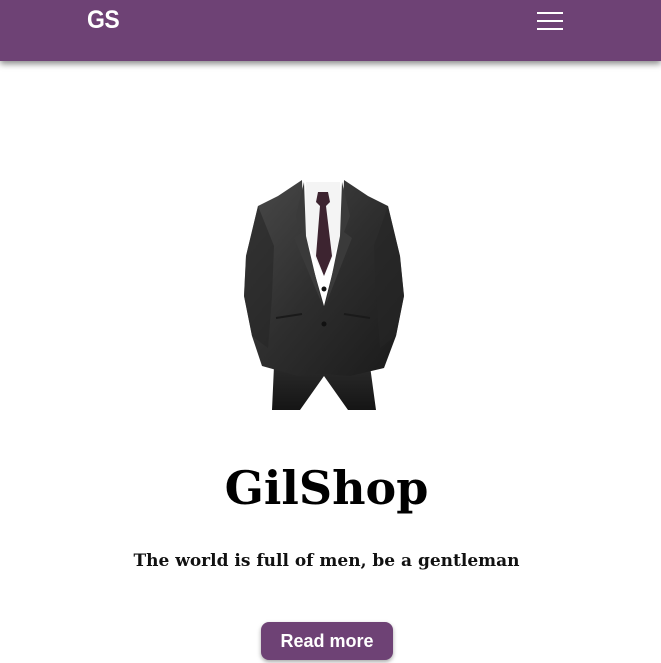 The width and height of the screenshot is (661, 663). What do you see at coordinates (324, 295) in the screenshot?
I see `suit-image` at bounding box center [324, 295].